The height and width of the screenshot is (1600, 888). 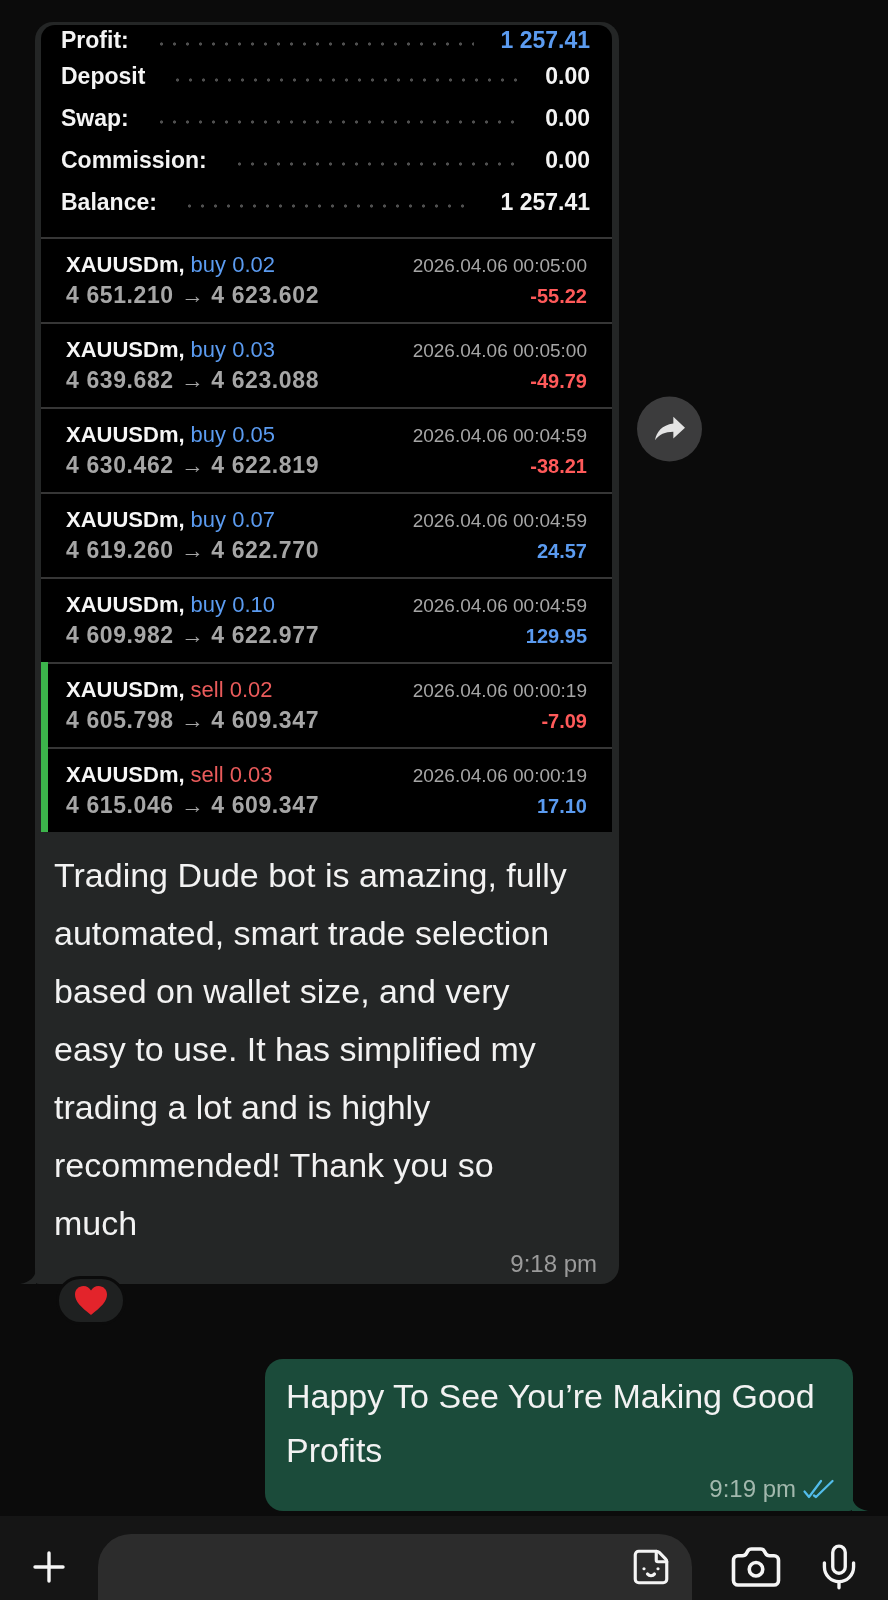 I want to click on summary-label: Balance:, so click(x=109, y=202).